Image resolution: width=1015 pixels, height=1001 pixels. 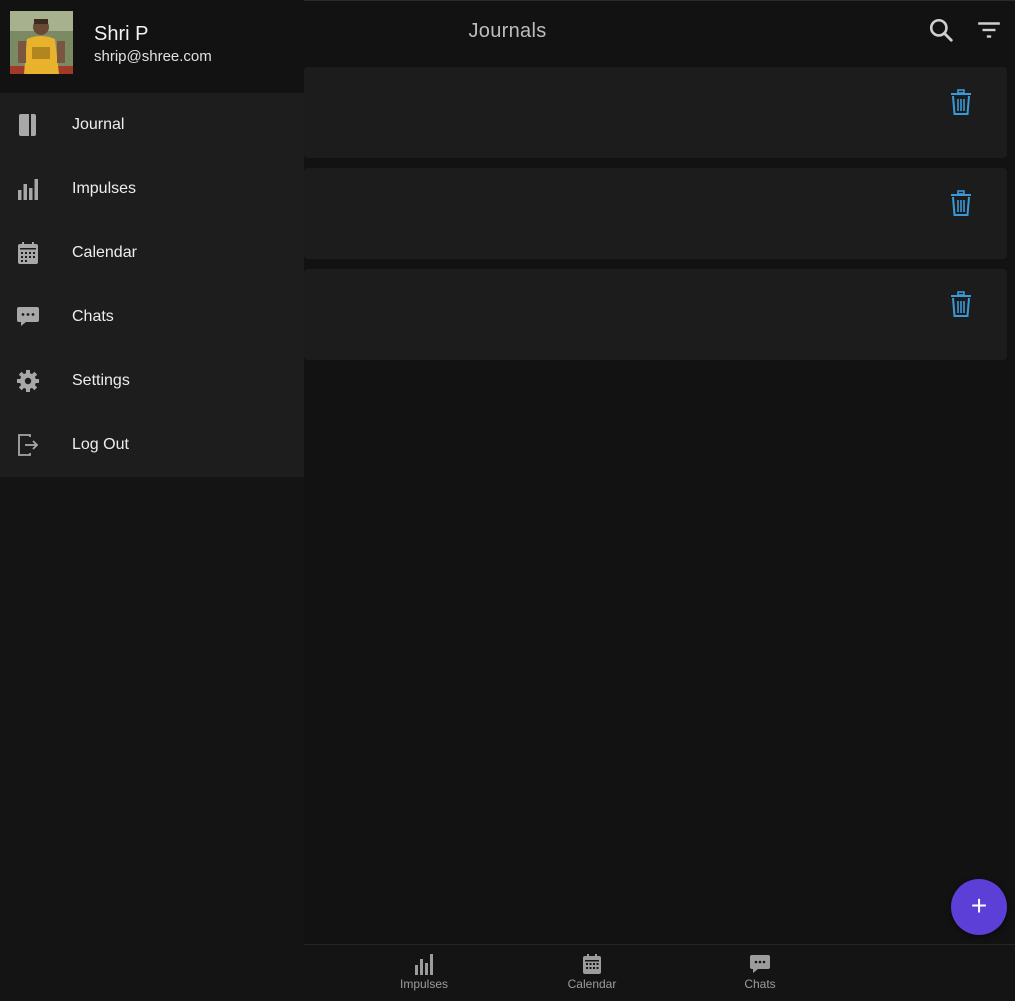 What do you see at coordinates (41, 42) in the screenshot?
I see `avatar` at bounding box center [41, 42].